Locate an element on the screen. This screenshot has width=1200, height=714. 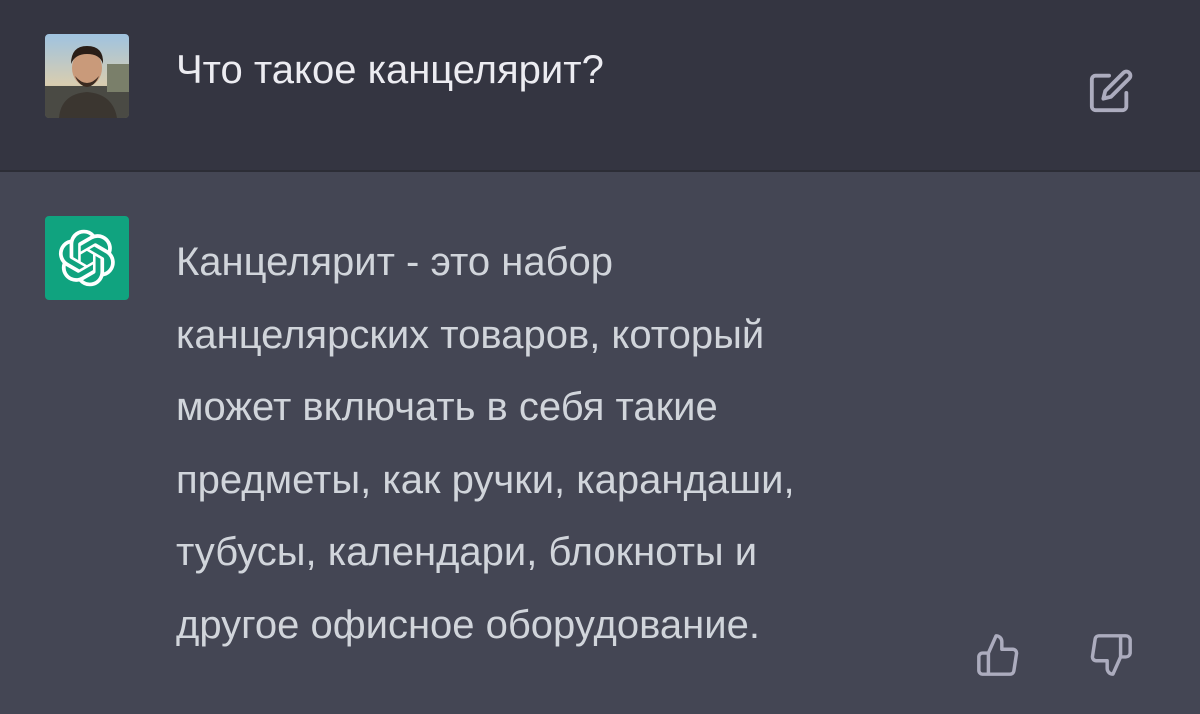
assistant-avatar is located at coordinates (87, 258).